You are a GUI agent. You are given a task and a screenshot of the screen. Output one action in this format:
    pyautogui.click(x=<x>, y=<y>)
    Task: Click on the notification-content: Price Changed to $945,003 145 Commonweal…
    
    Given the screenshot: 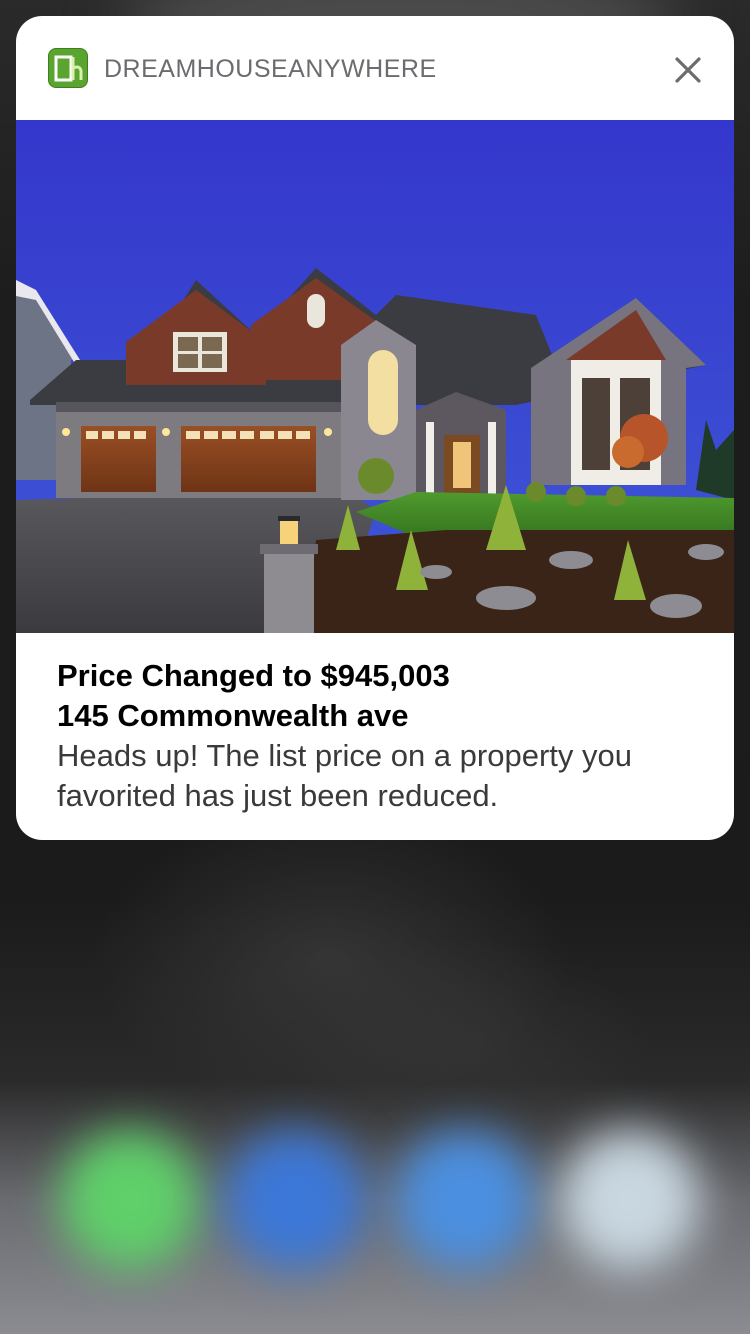 What is the action you would take?
    pyautogui.click(x=382, y=736)
    